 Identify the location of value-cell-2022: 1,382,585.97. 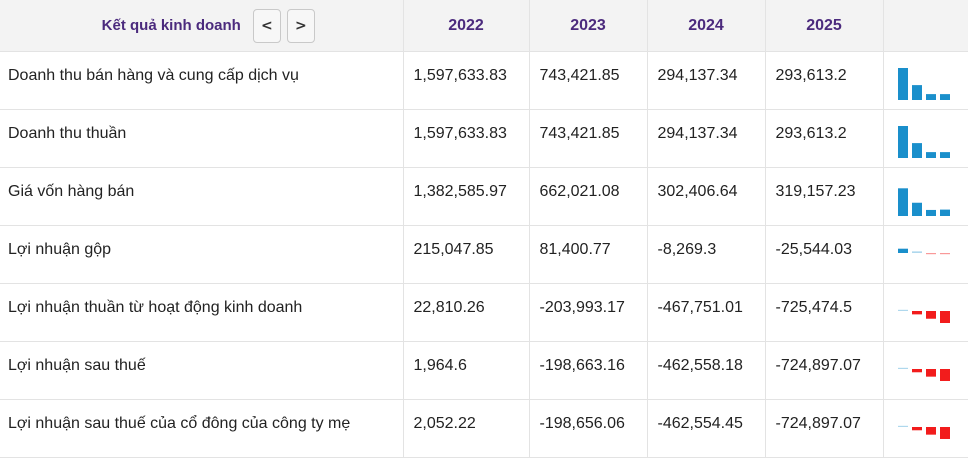
(466, 196).